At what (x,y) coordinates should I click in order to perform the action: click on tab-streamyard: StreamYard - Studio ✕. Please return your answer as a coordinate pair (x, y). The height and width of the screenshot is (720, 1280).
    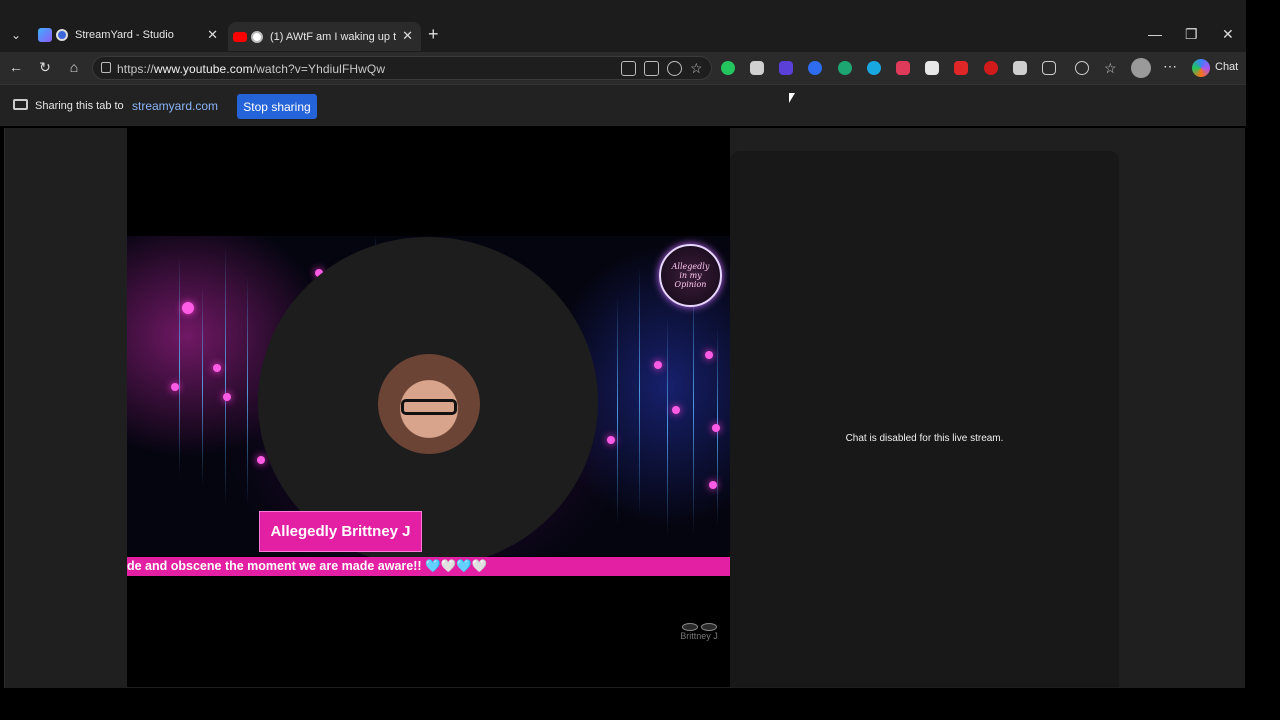
    Looking at the image, I should click on (128, 35).